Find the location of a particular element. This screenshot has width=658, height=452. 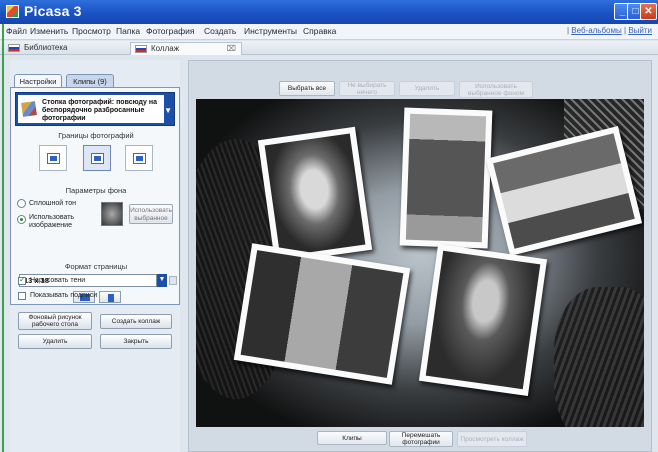

logout-link: Выйти is located at coordinates (640, 30).